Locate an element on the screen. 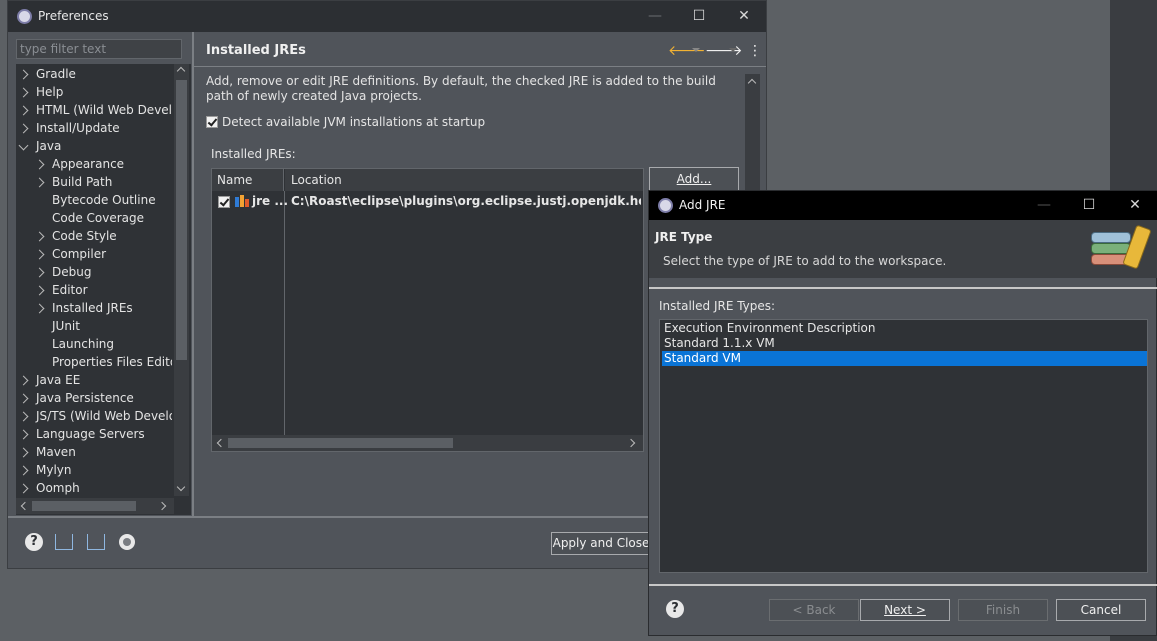  tree-item: Mylyn is located at coordinates (94, 470).